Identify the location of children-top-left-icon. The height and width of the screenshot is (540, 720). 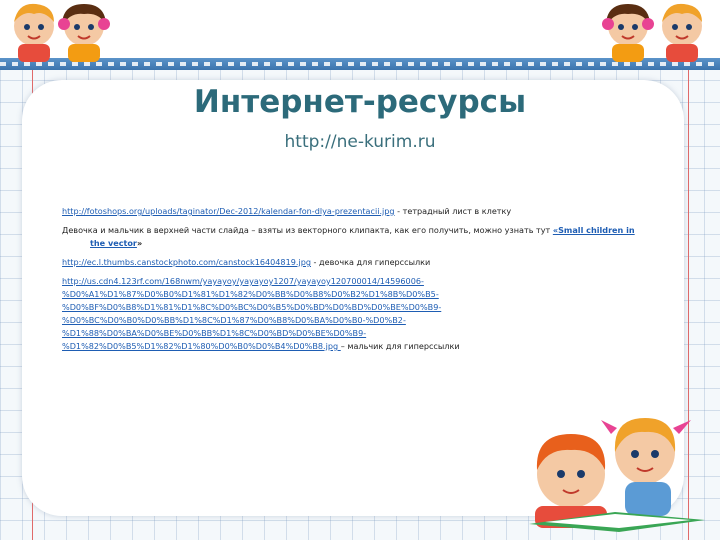
(62, 32).